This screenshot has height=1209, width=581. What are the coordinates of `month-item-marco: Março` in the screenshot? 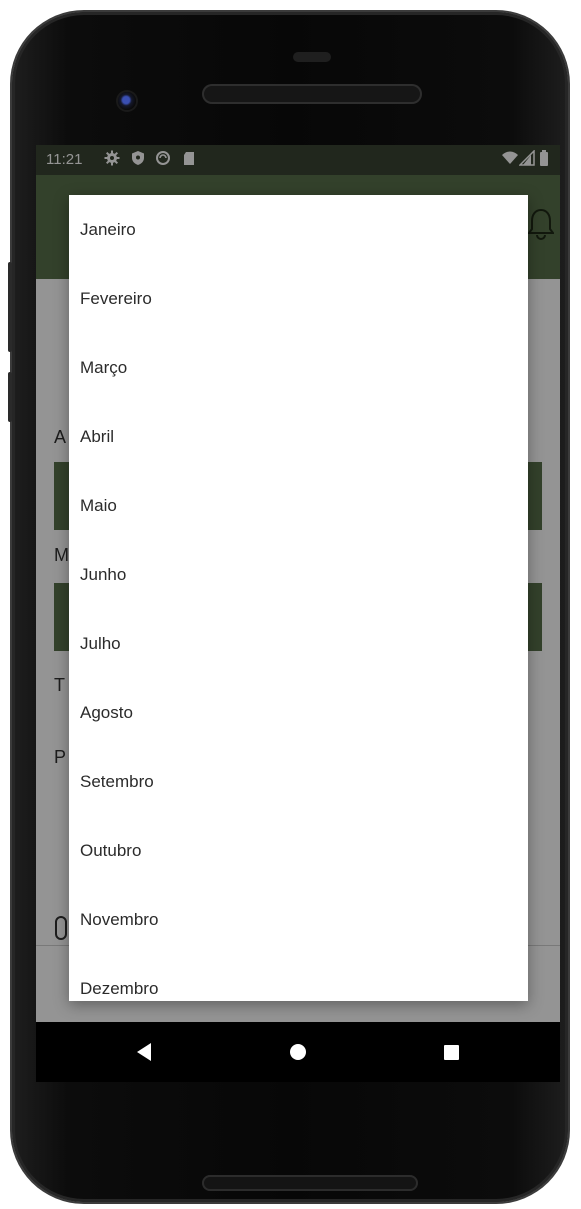 It's located at (298, 367).